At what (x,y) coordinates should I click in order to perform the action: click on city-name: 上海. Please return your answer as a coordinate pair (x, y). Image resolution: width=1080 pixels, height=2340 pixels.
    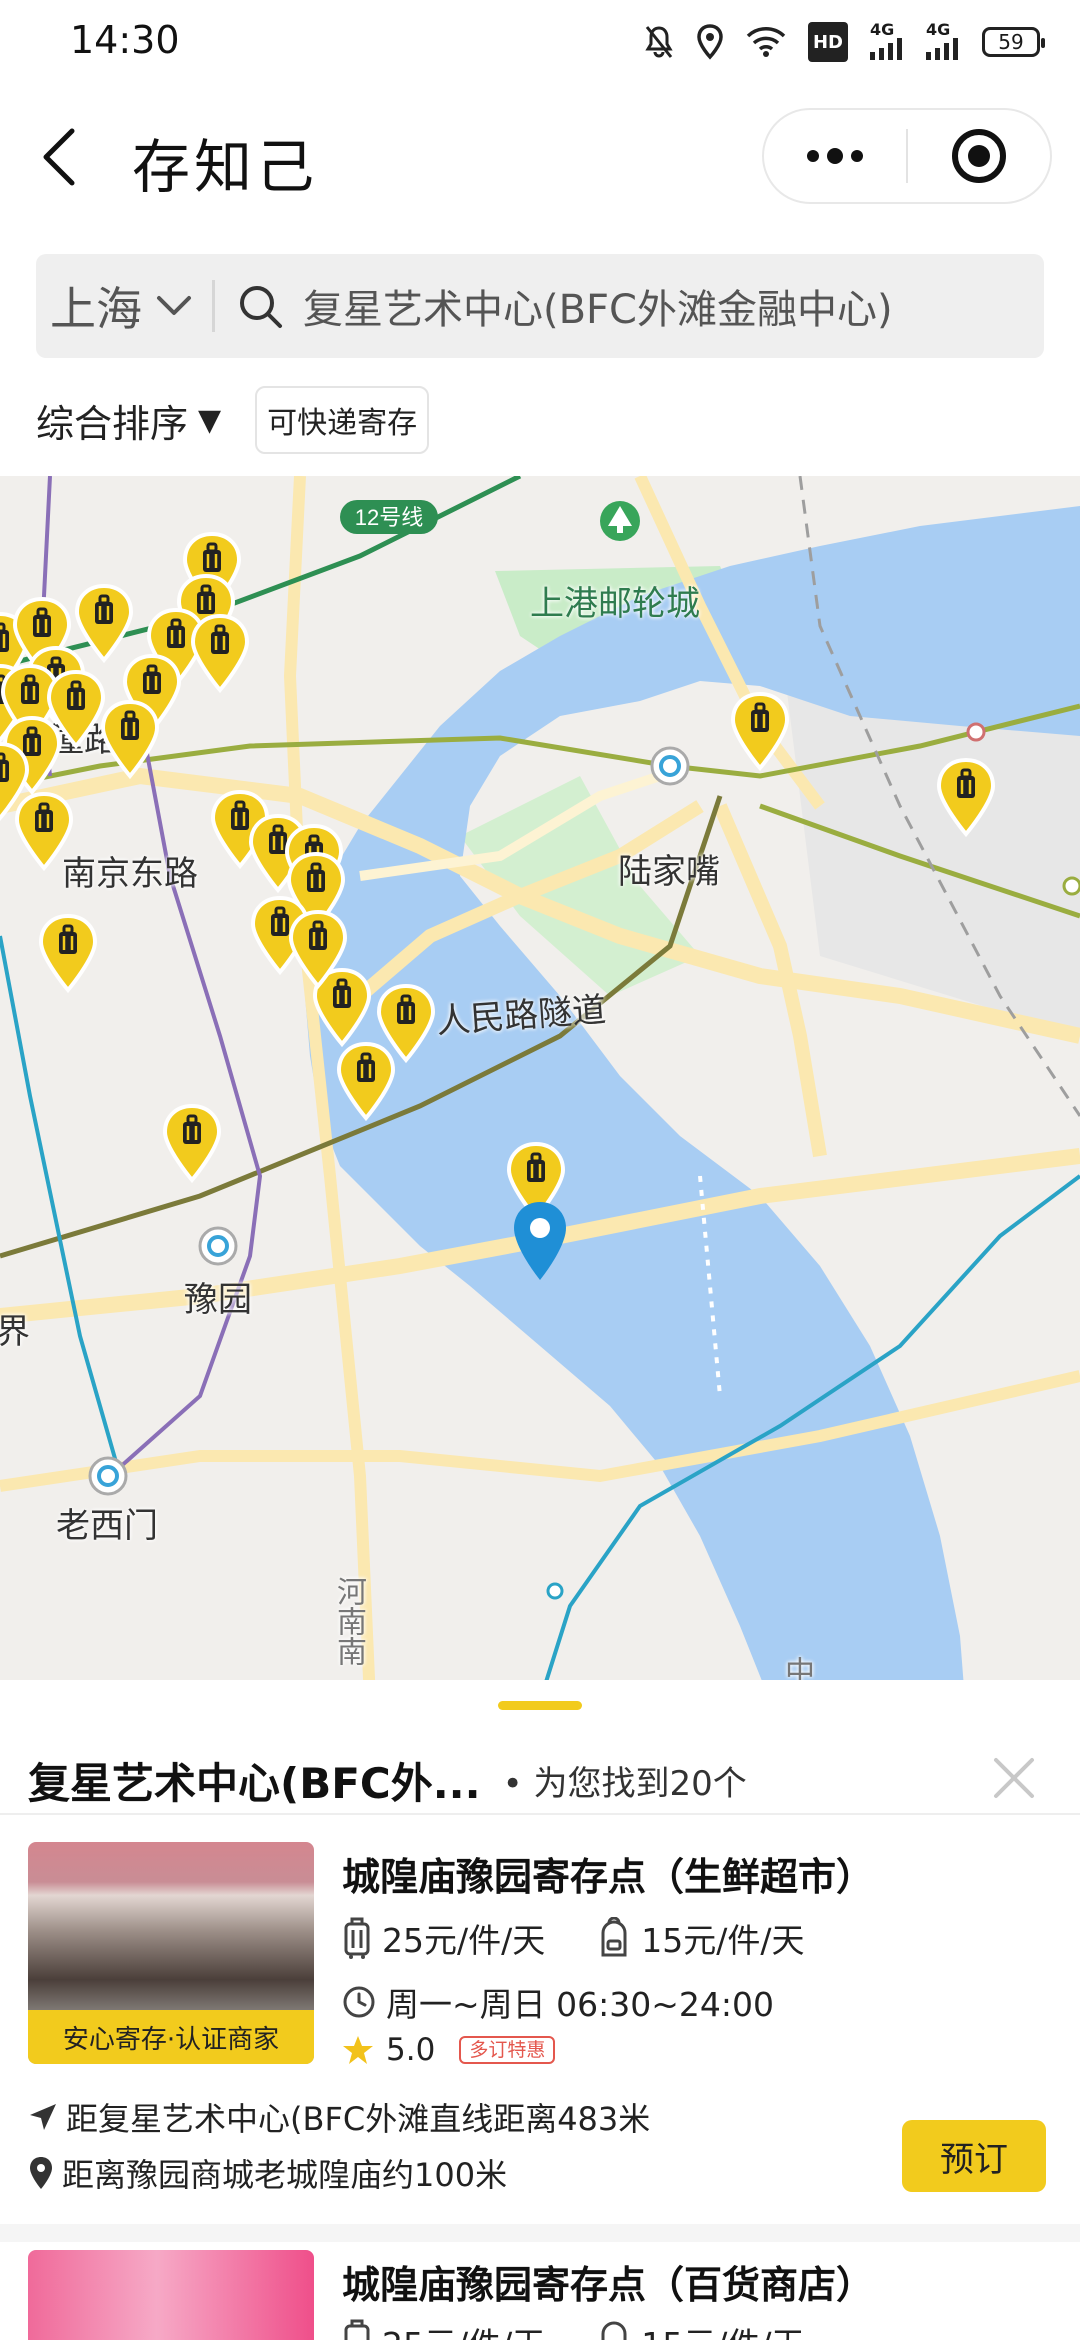
    Looking at the image, I should click on (96, 309).